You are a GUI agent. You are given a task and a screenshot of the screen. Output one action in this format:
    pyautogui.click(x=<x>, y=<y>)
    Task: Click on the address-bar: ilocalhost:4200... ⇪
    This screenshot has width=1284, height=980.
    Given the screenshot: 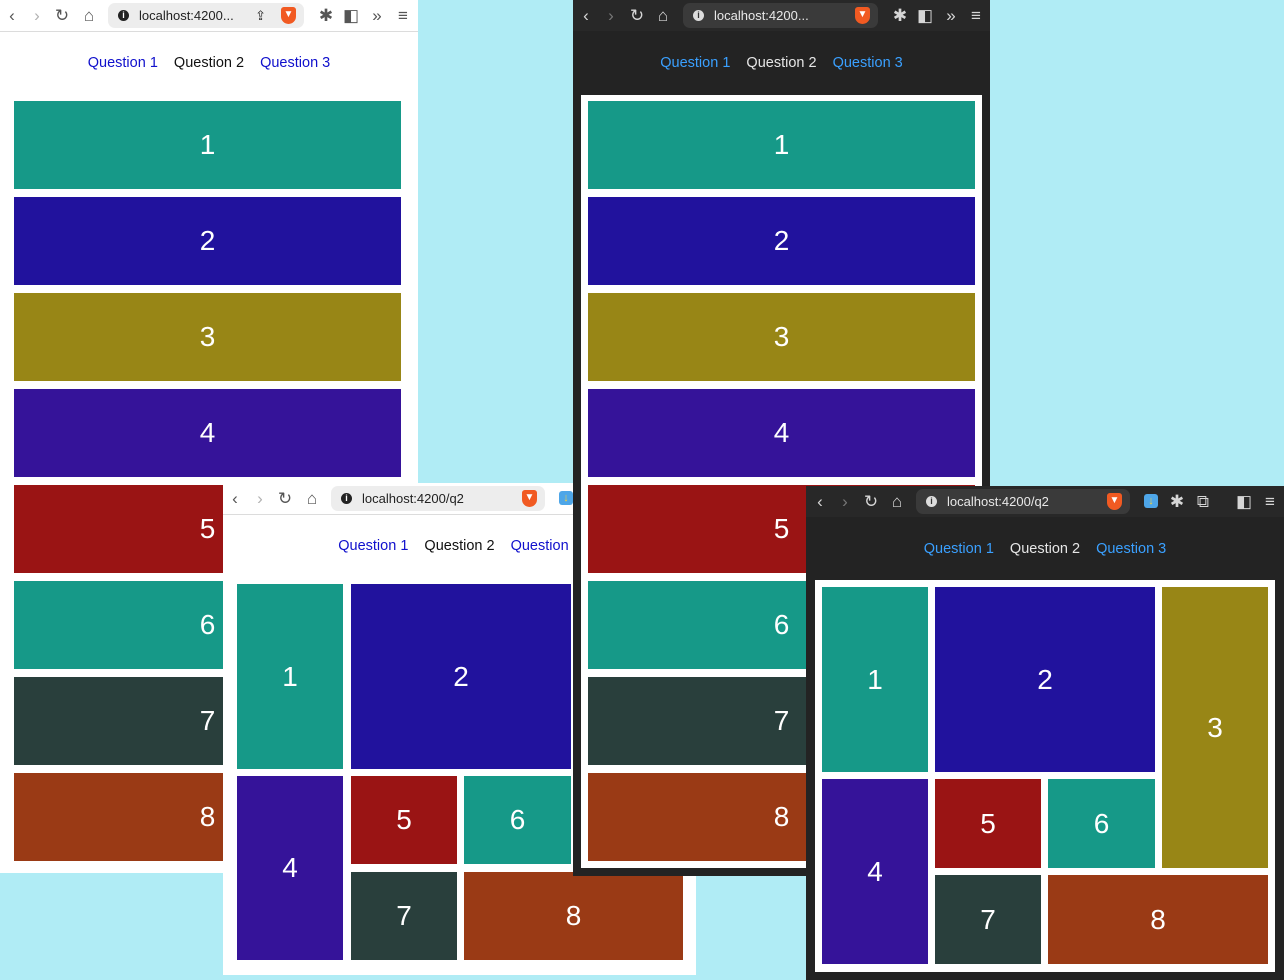 What is the action you would take?
    pyautogui.click(x=780, y=15)
    